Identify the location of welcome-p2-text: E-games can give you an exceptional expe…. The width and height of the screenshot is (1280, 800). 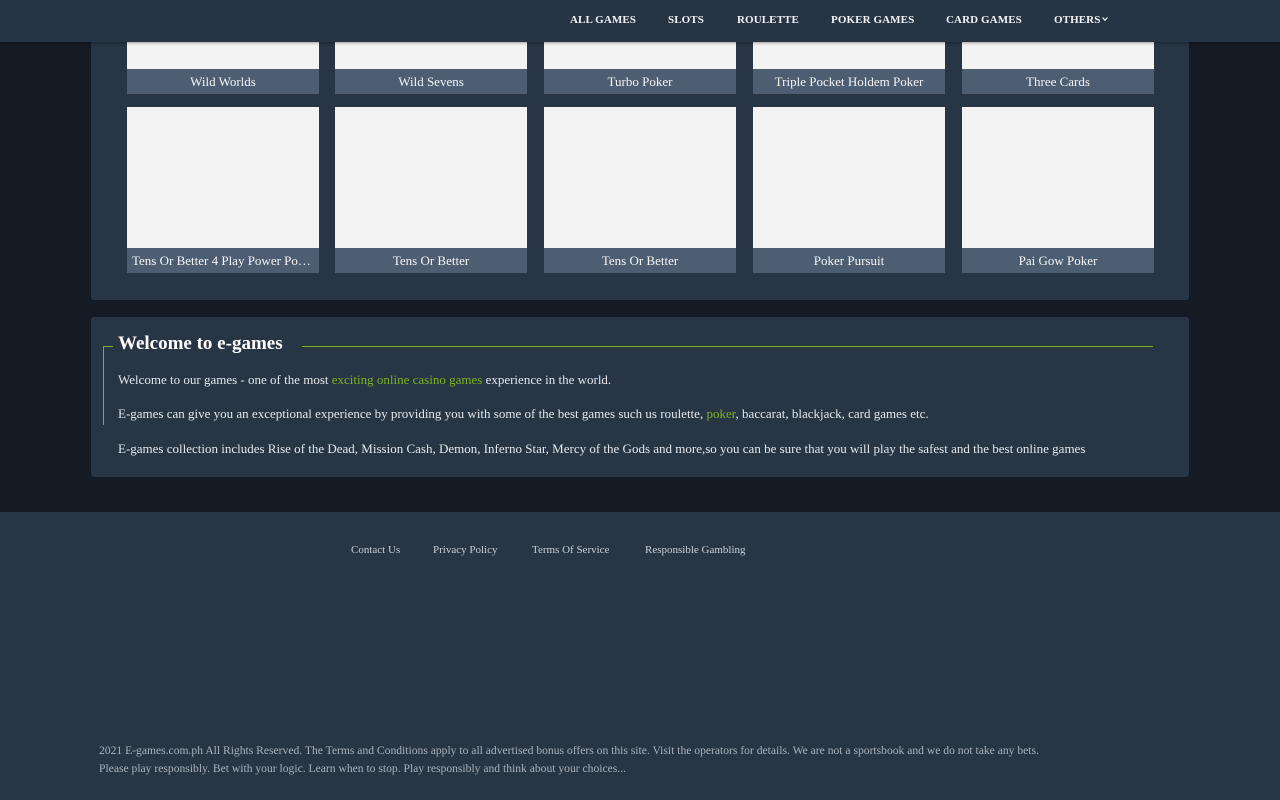
(412, 413).